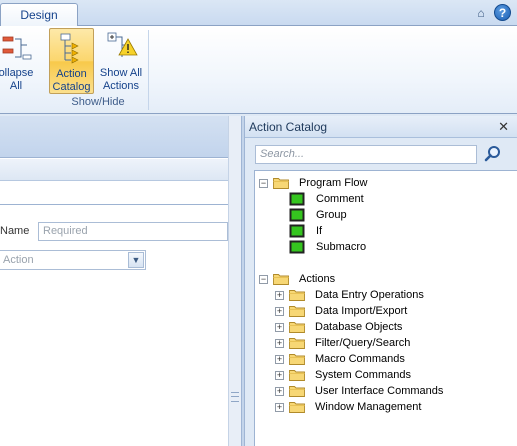 This screenshot has width=517, height=446. What do you see at coordinates (114, 204) in the screenshot?
I see `editor-divider` at bounding box center [114, 204].